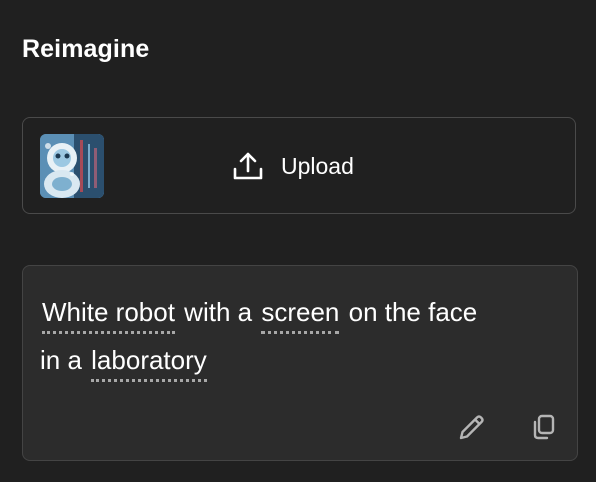 This screenshot has width=596, height=482. I want to click on upload-label: Upload, so click(317, 166).